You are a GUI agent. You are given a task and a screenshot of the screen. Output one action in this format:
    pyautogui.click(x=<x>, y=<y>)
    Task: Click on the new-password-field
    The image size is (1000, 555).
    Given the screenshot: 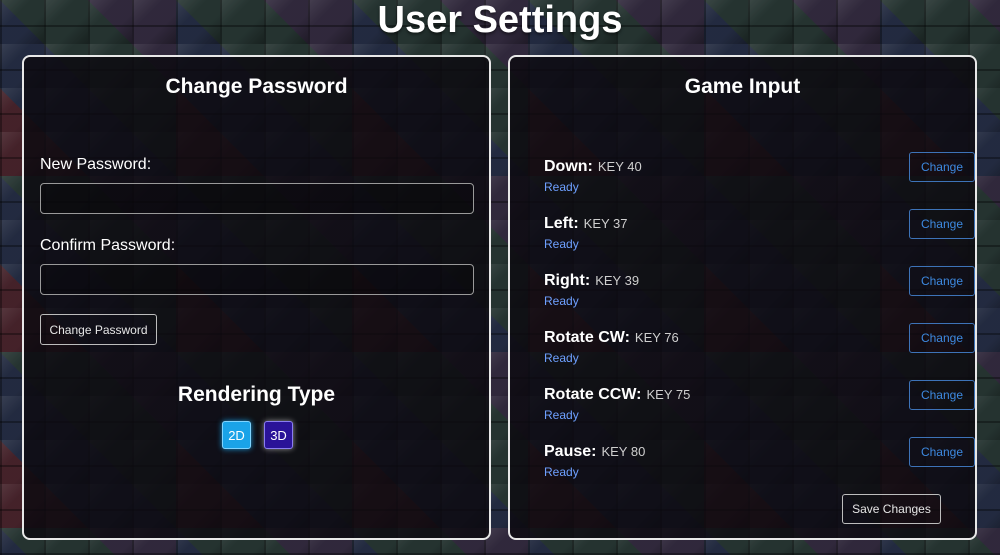 What is the action you would take?
    pyautogui.click(x=257, y=198)
    